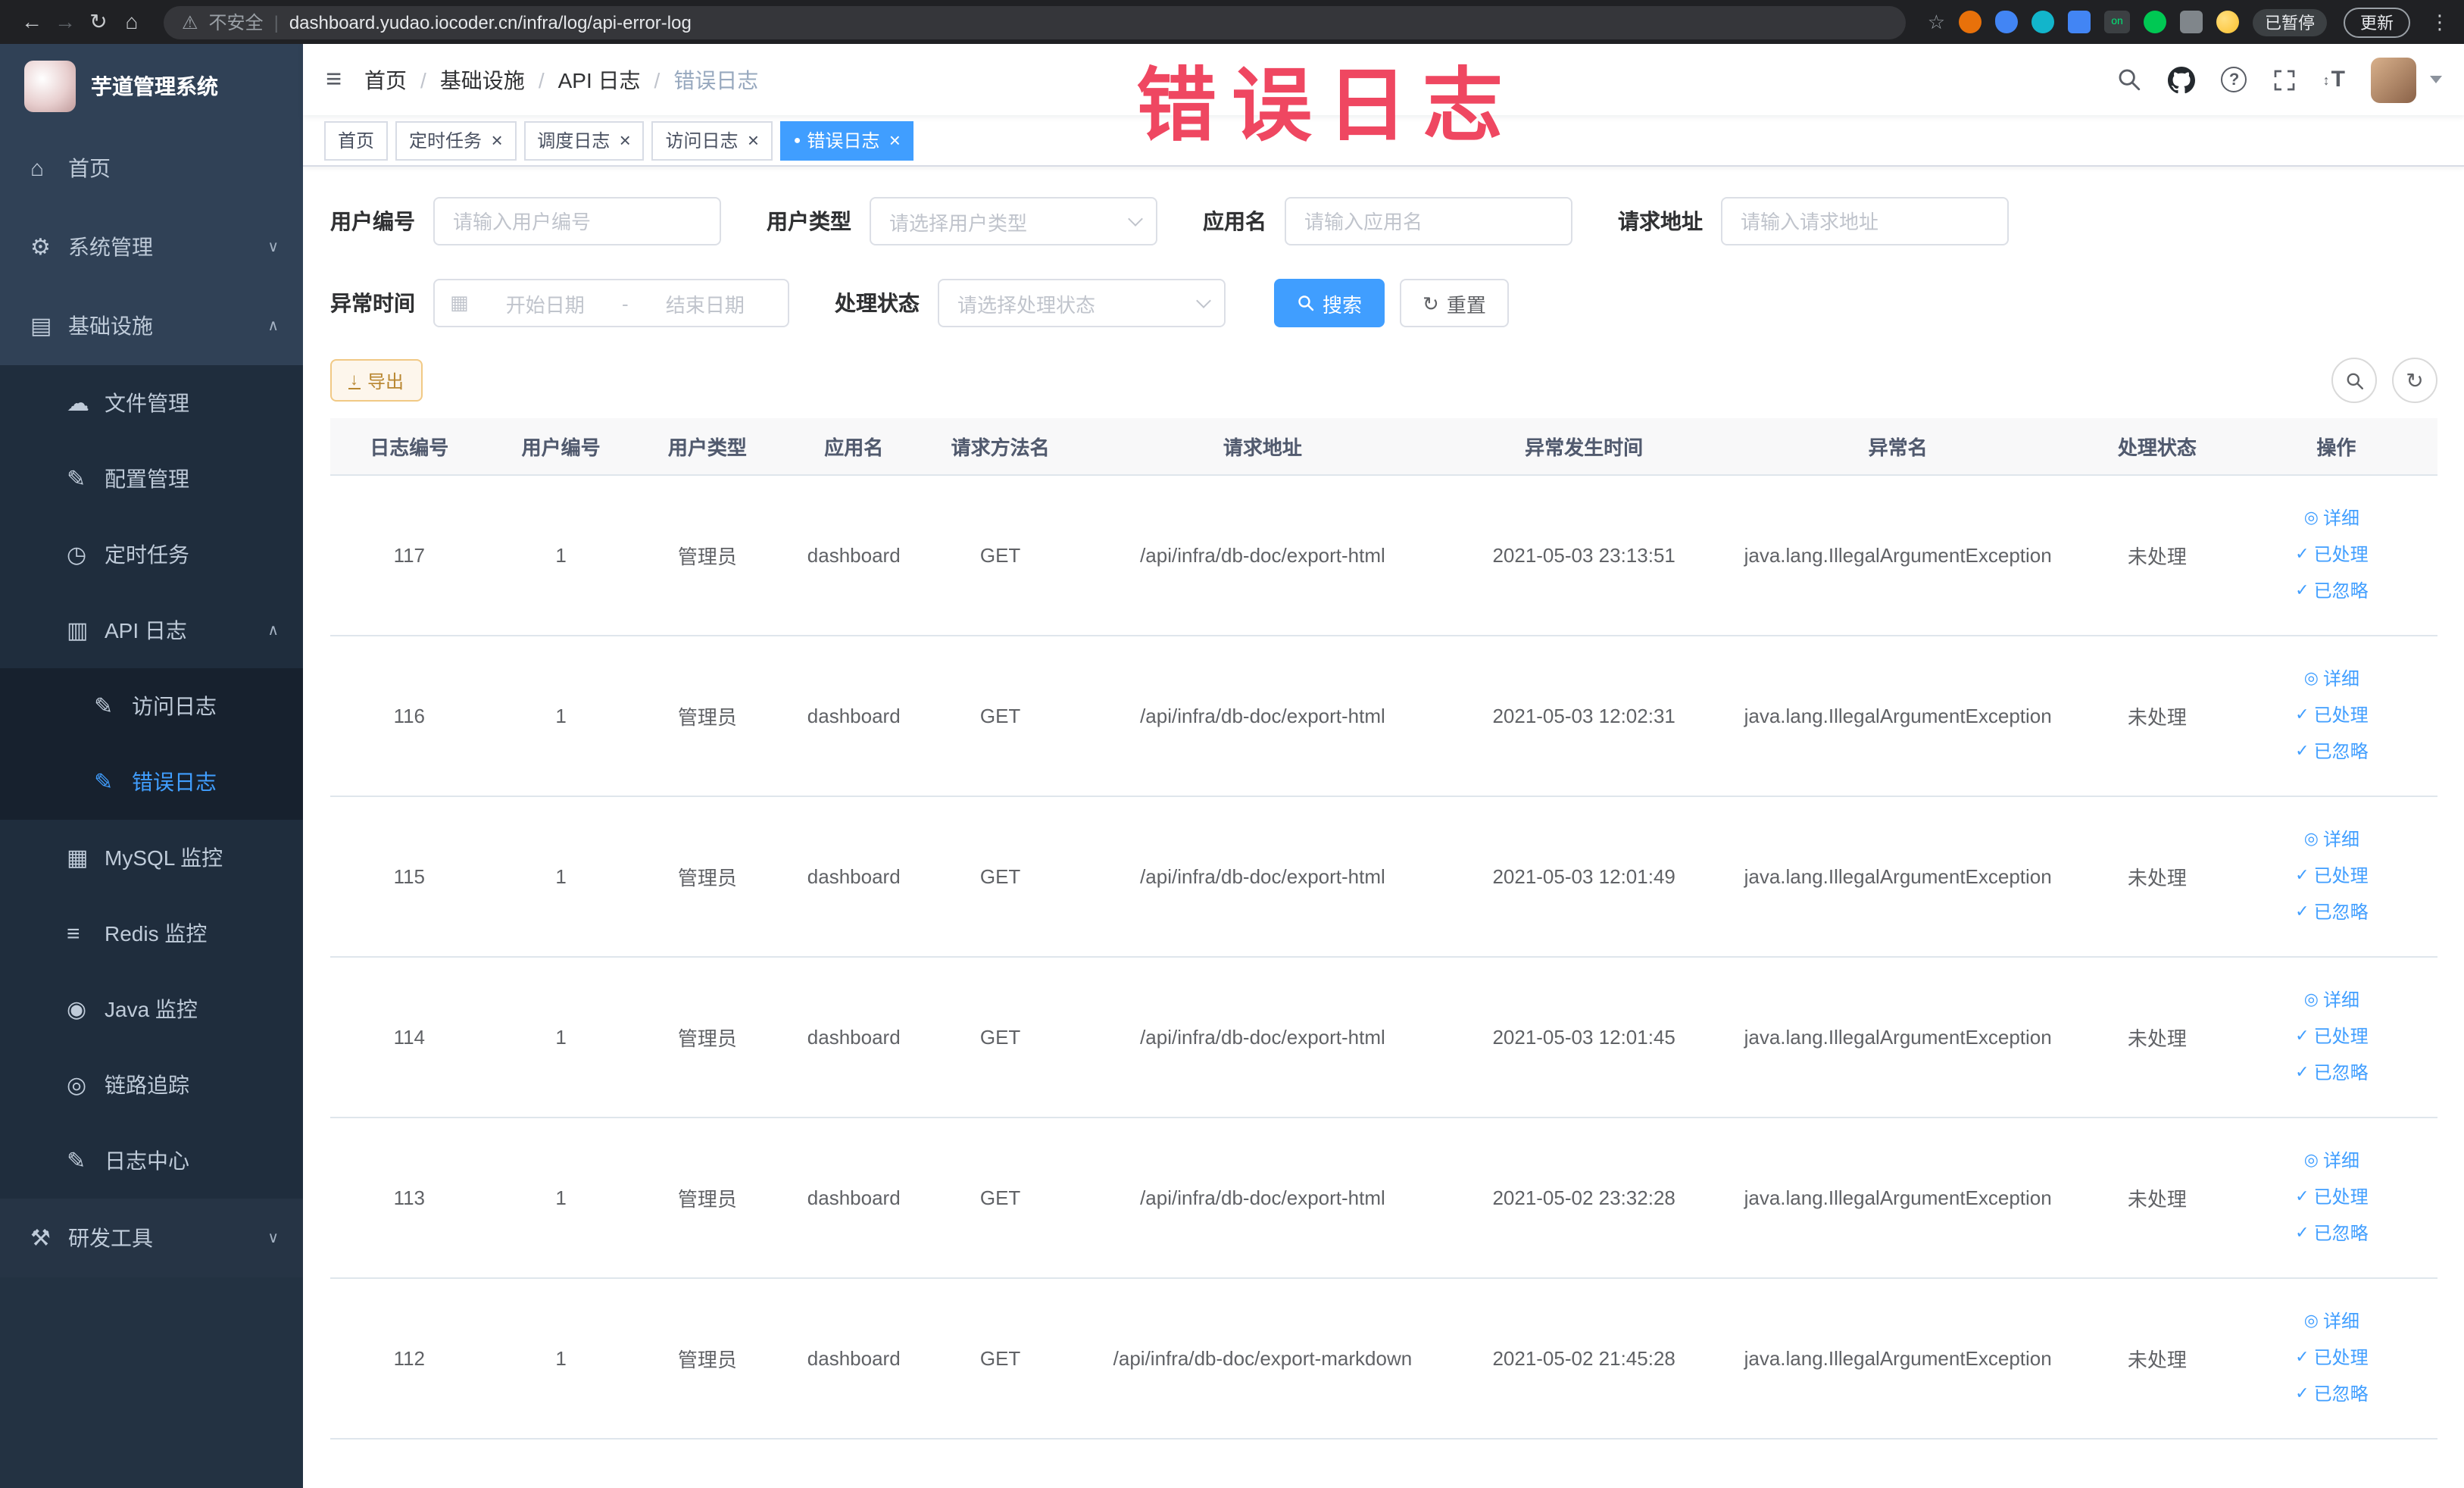 Image resolution: width=2464 pixels, height=1488 pixels. What do you see at coordinates (1428, 221) in the screenshot?
I see `app-name-input` at bounding box center [1428, 221].